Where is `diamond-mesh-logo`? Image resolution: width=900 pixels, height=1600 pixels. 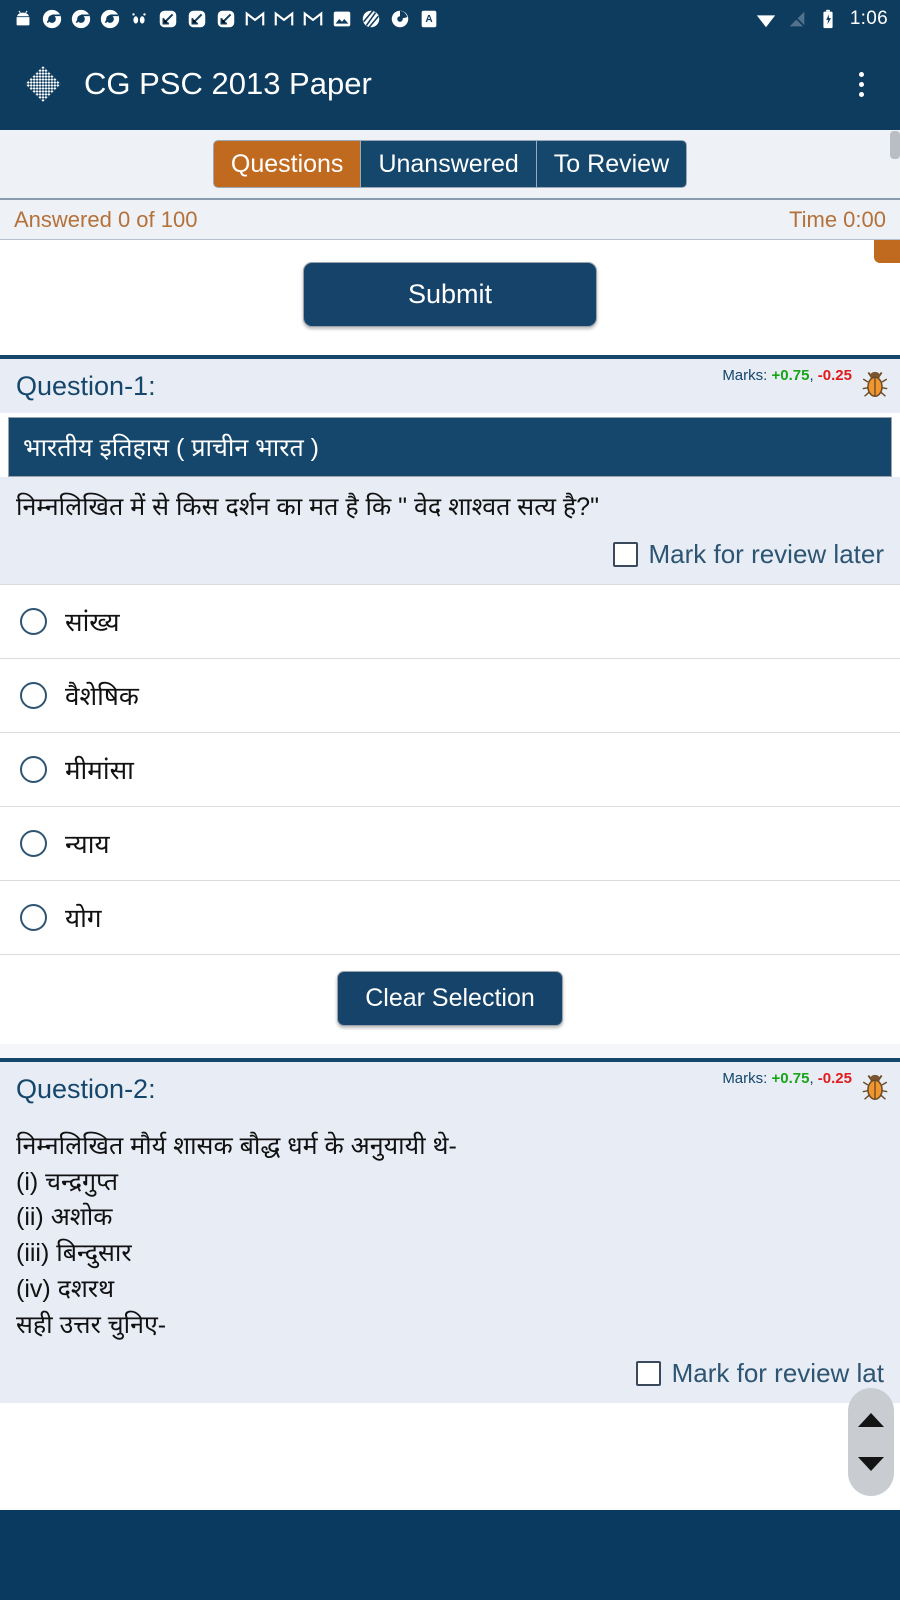 diamond-mesh-logo is located at coordinates (43, 84).